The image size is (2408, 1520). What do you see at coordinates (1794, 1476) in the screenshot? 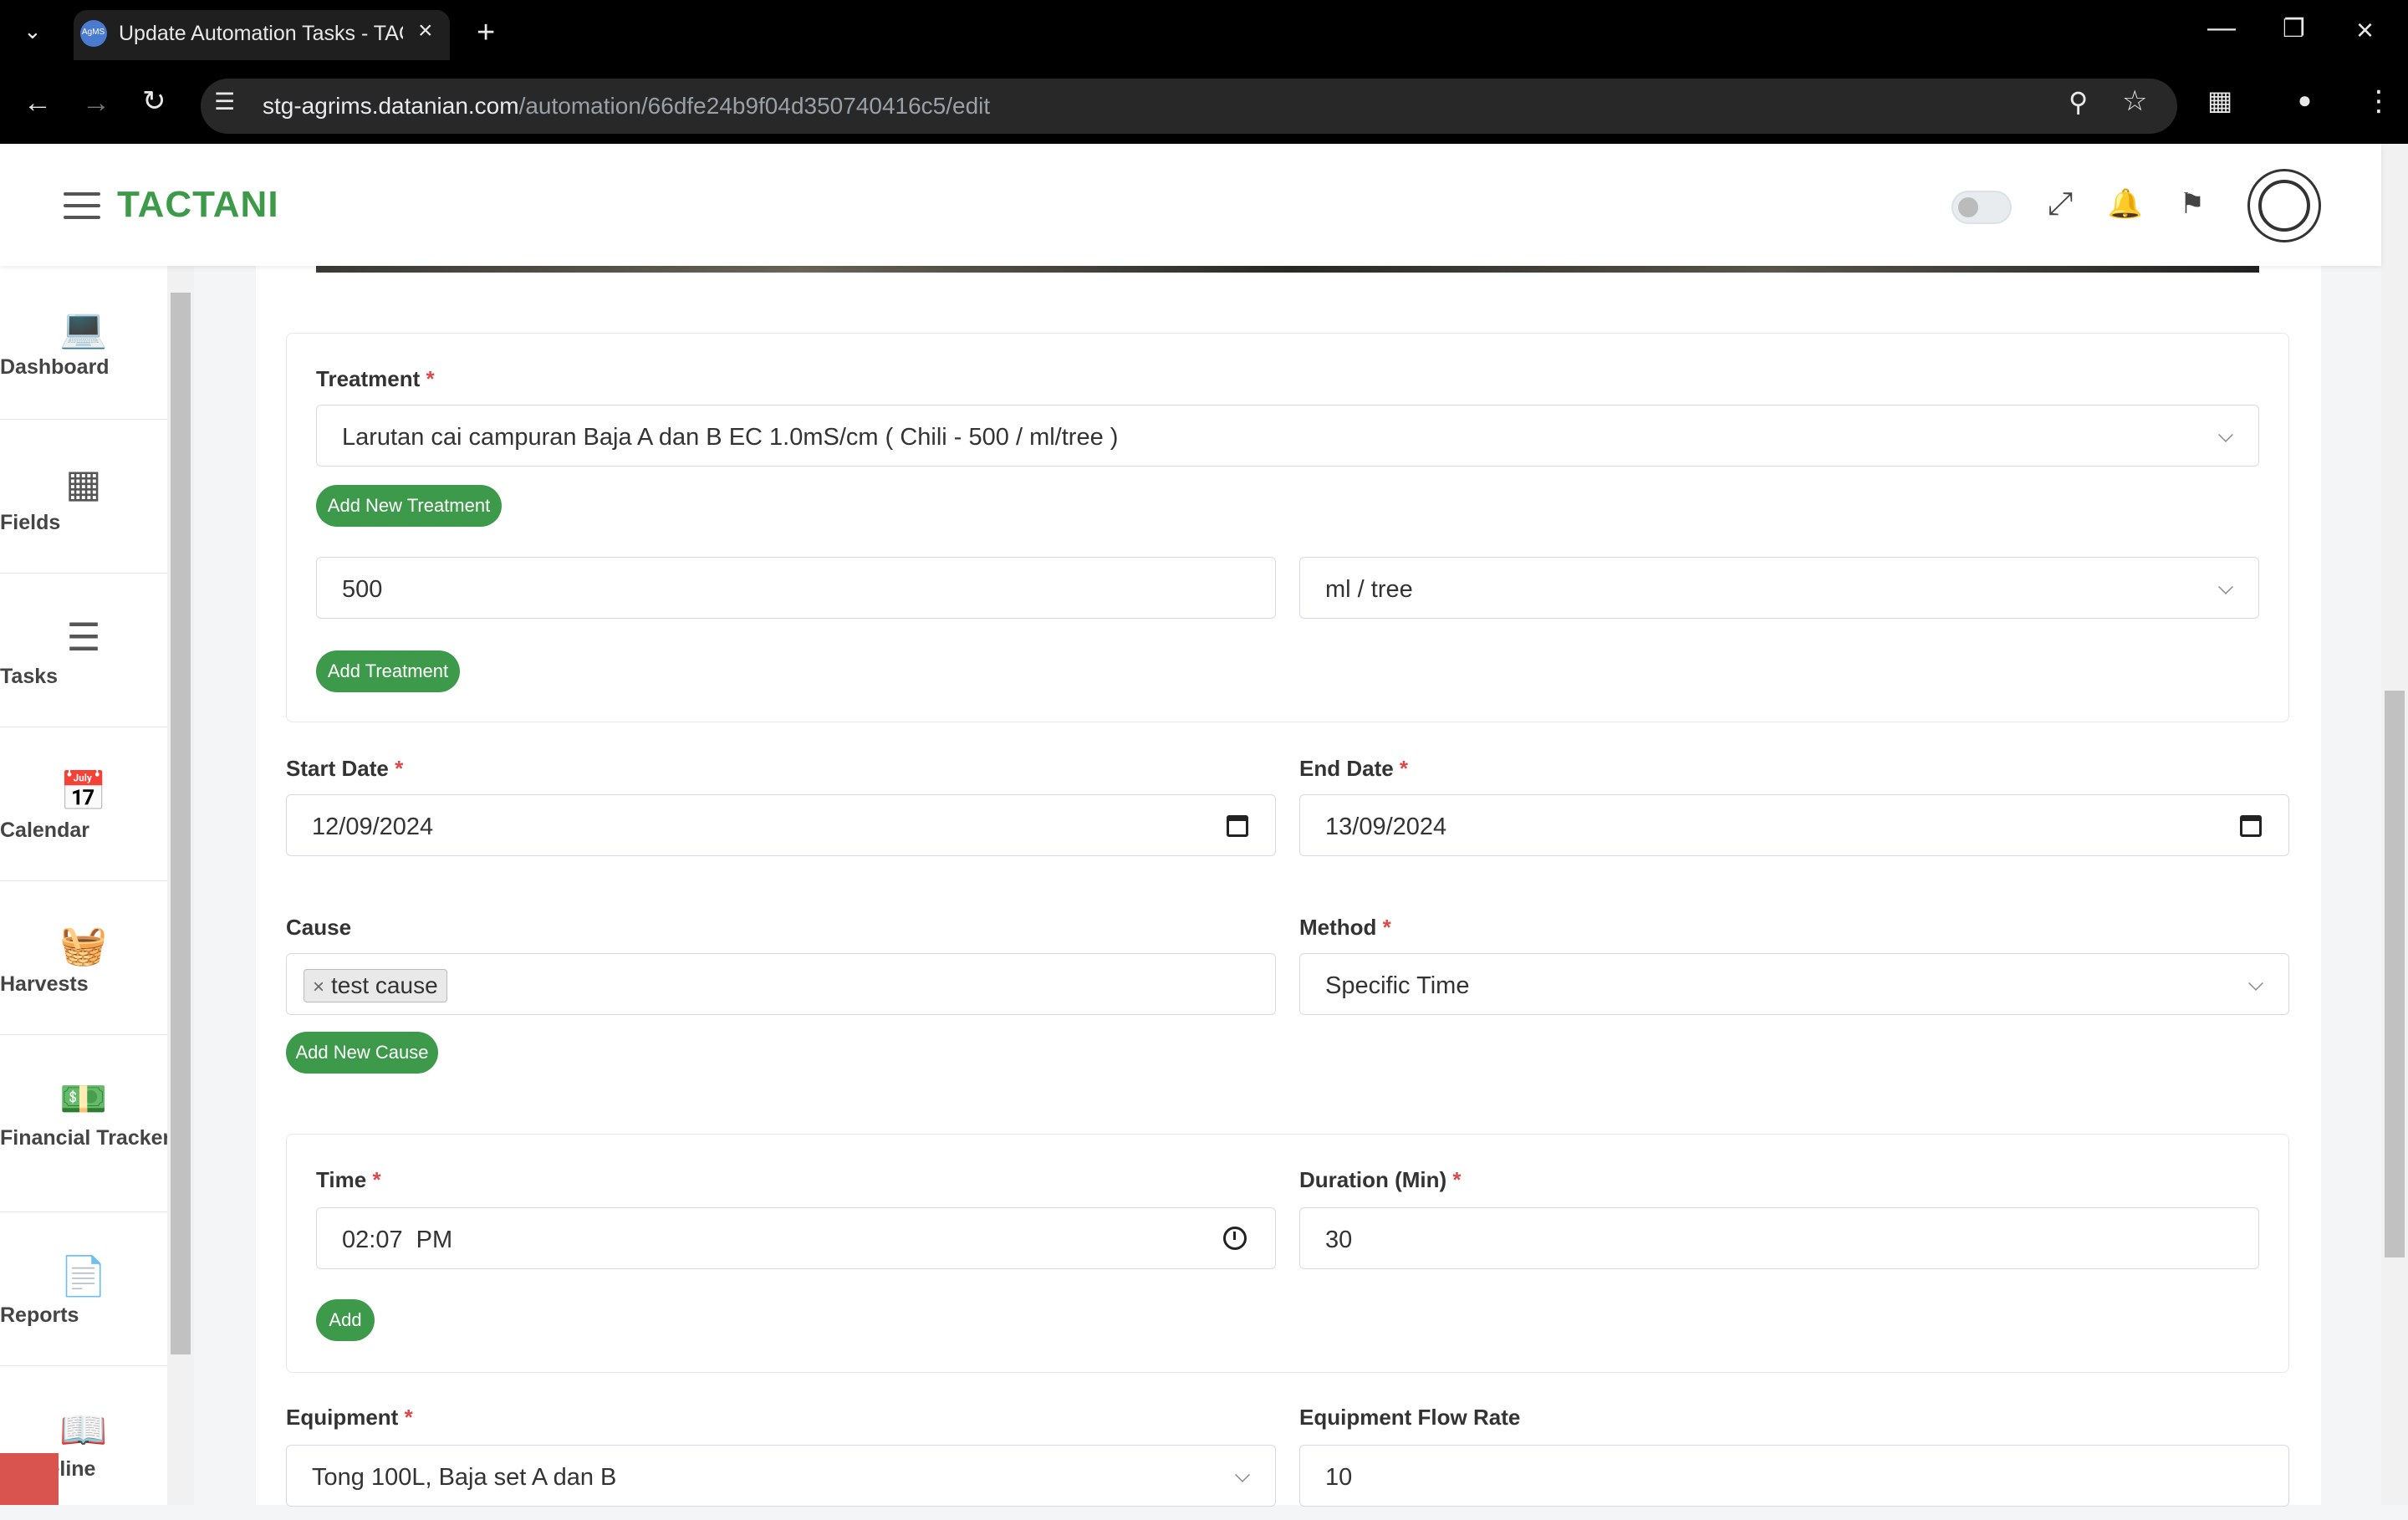
I see `flow-rate-input: 10` at bounding box center [1794, 1476].